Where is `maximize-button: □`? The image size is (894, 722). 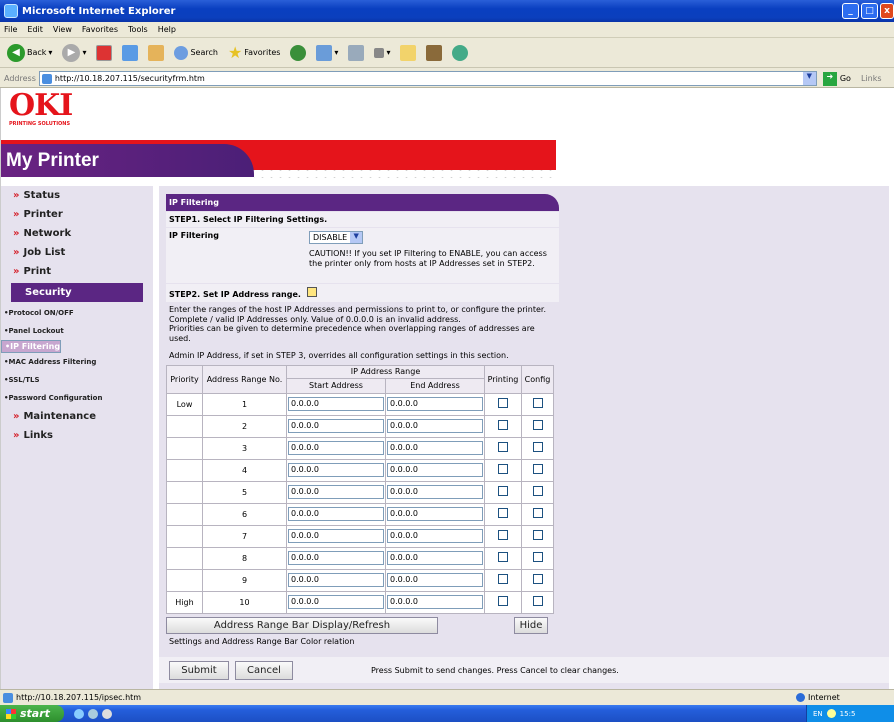
maximize-button: □ is located at coordinates (869, 11).